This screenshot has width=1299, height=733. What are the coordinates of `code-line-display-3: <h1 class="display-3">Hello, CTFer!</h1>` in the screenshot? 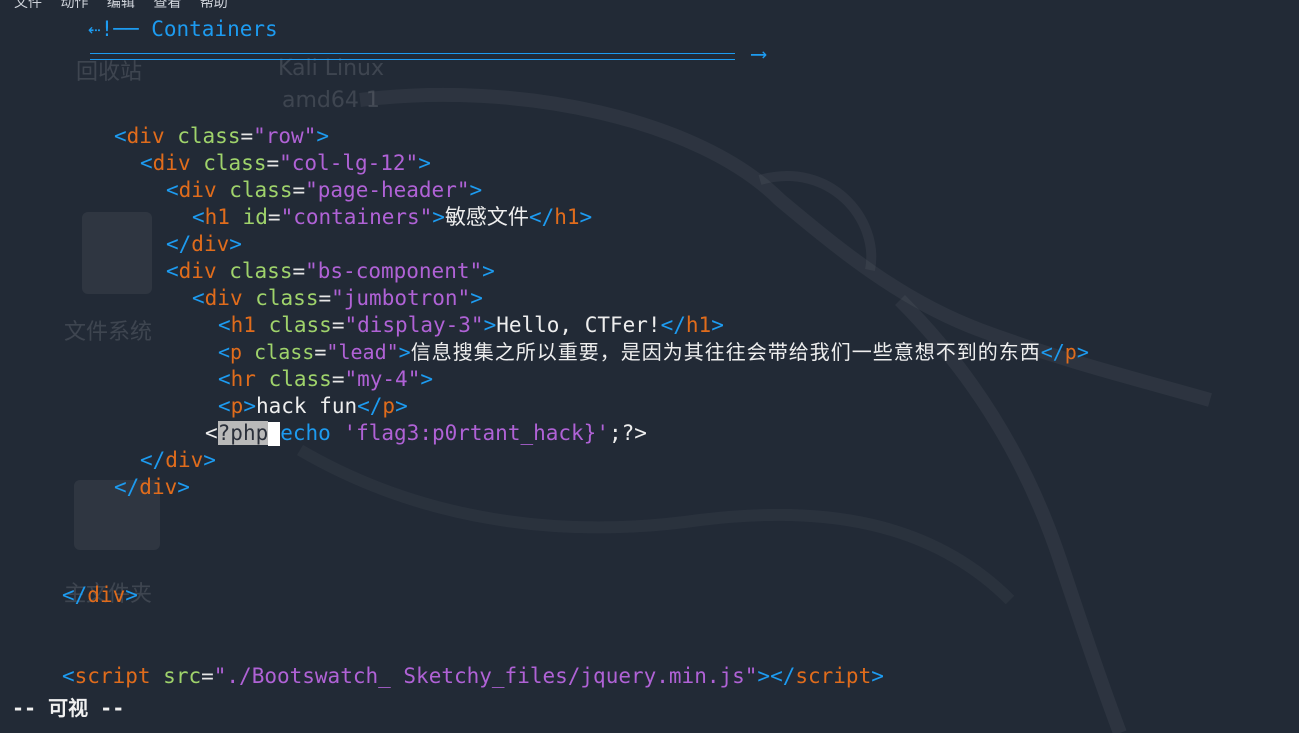 It's located at (471, 325).